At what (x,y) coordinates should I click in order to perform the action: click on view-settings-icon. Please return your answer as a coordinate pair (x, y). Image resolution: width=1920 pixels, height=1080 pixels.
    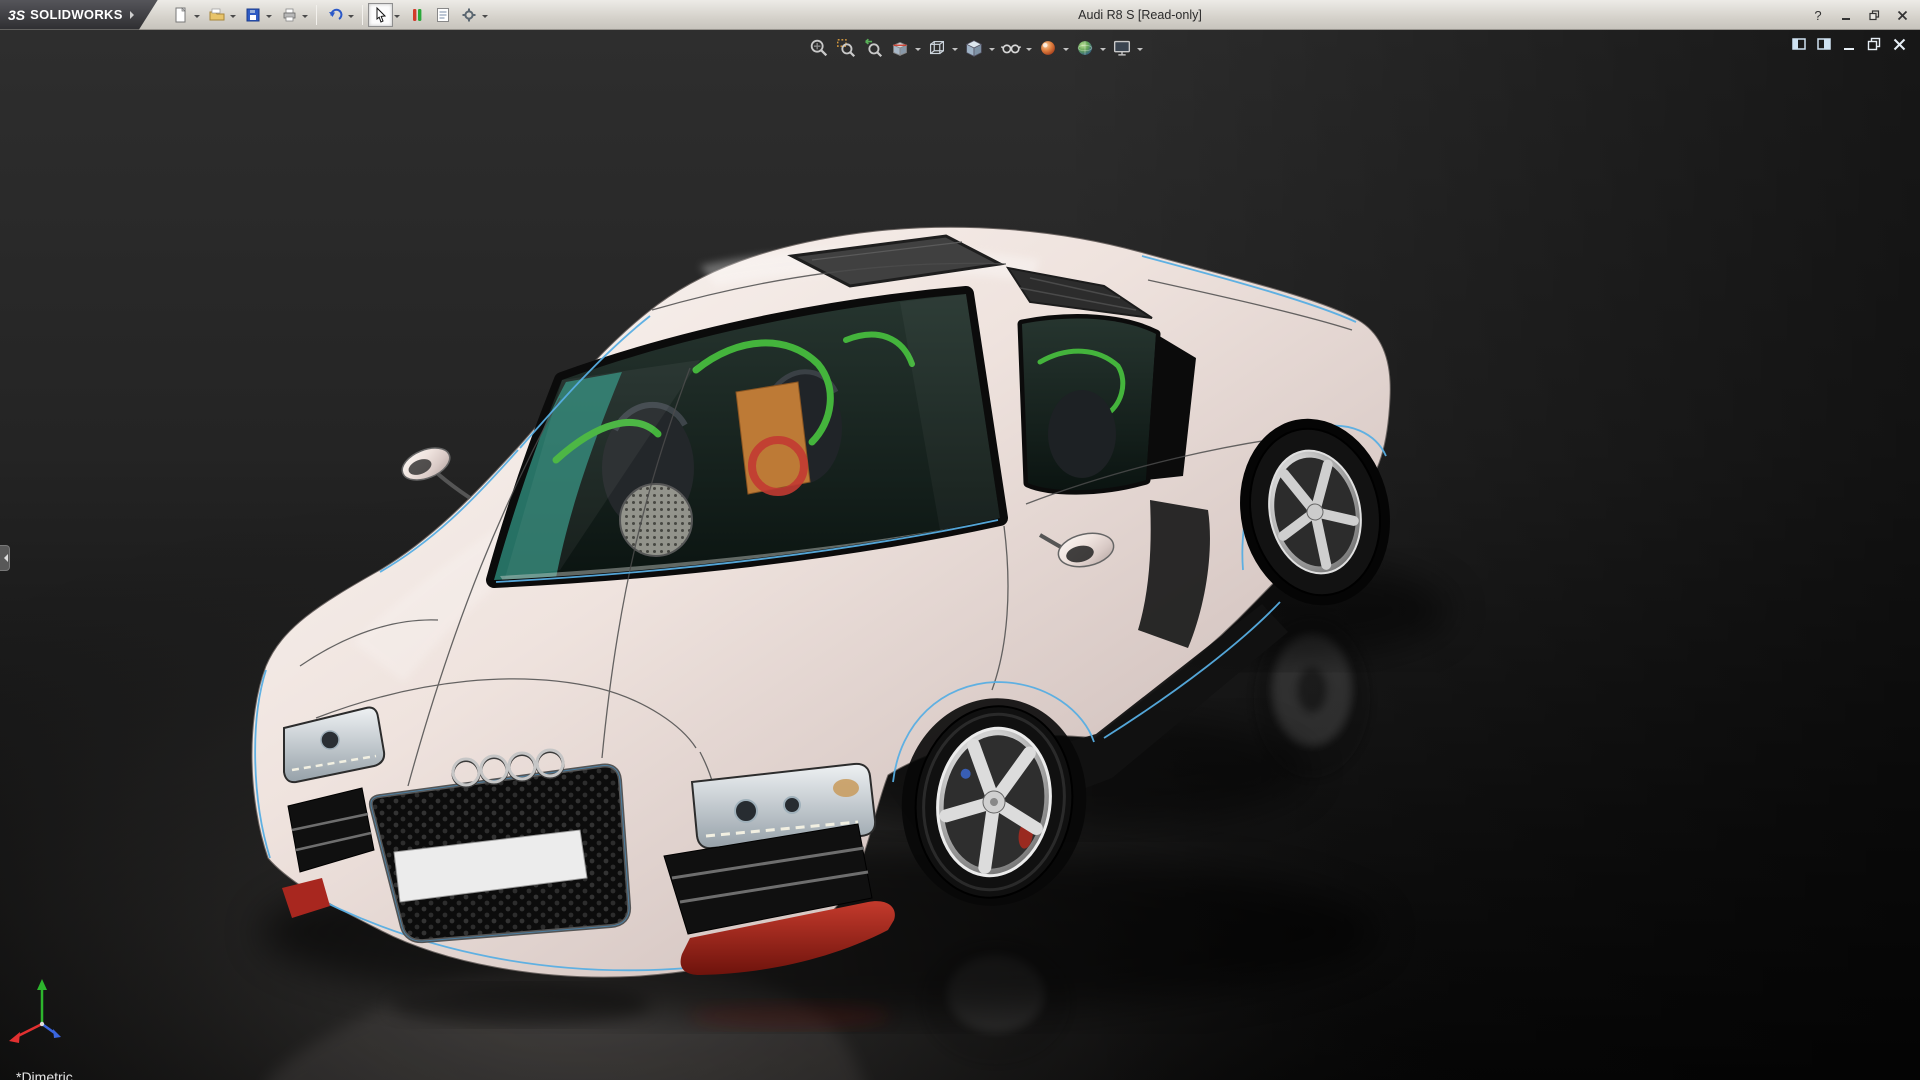
    Looking at the image, I should click on (1122, 48).